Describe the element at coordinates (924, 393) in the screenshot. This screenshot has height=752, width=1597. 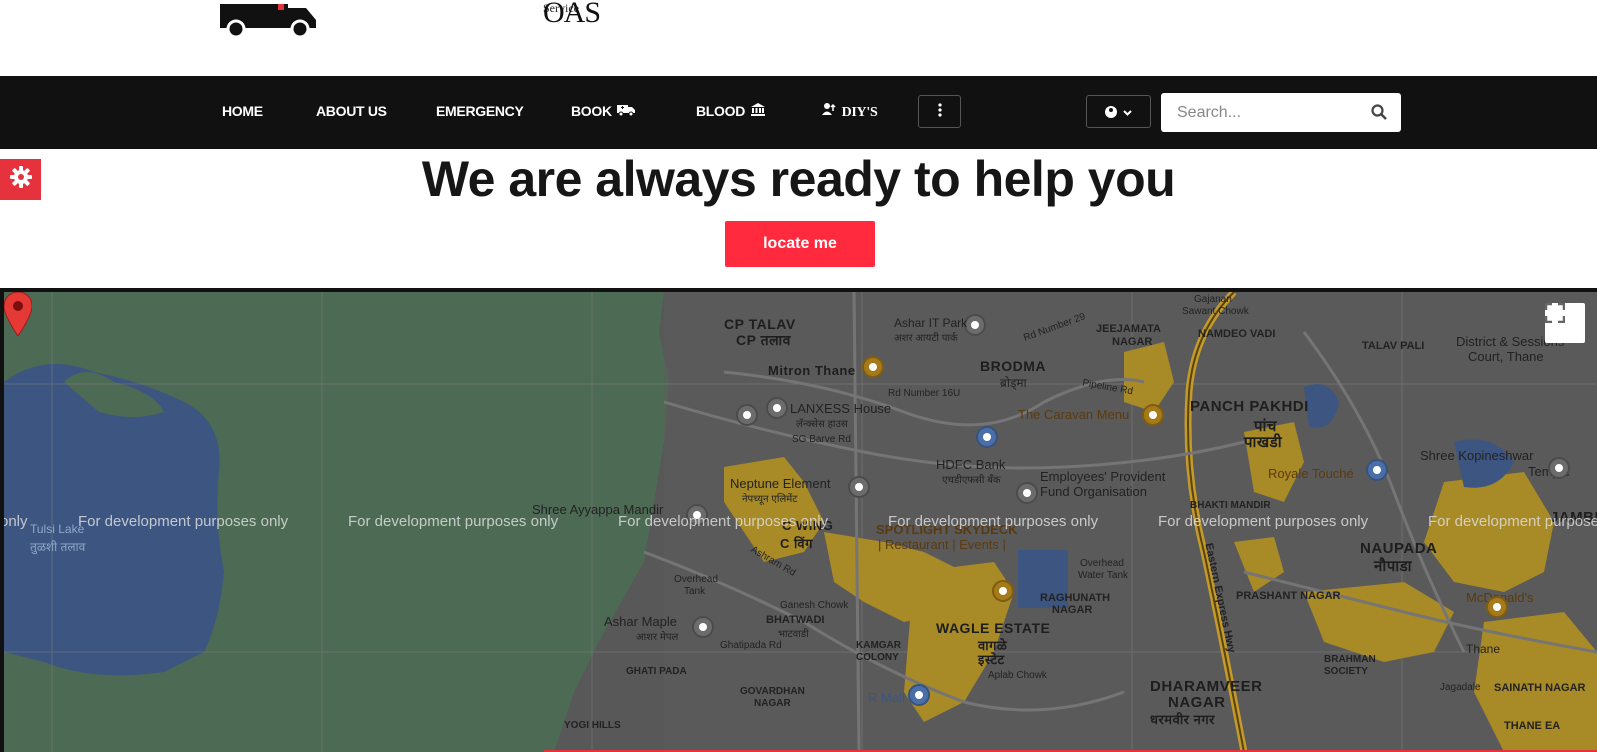
I see `map-label-rd-16u: Rd Number 16U` at that location.